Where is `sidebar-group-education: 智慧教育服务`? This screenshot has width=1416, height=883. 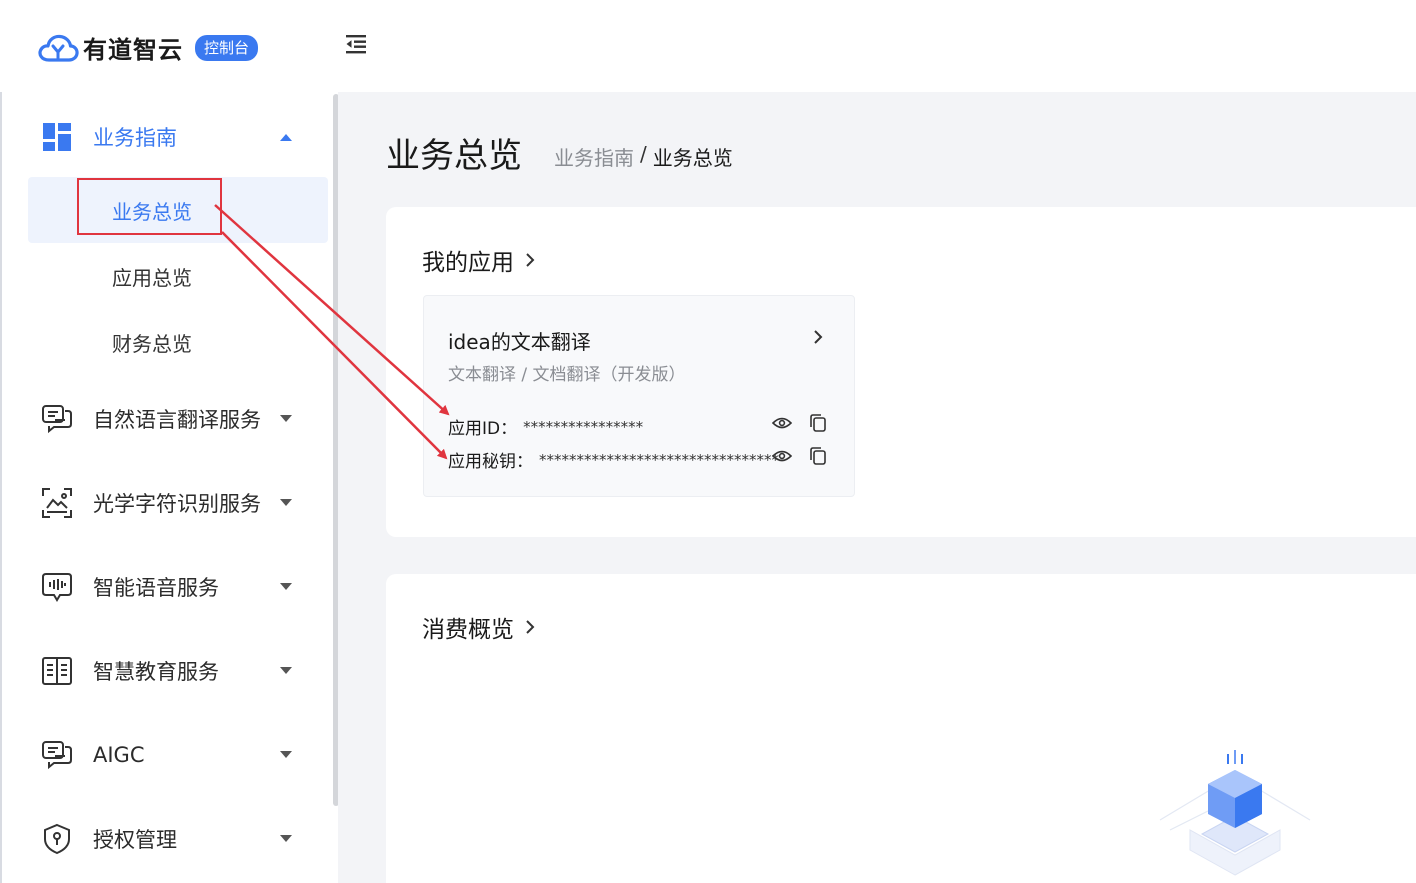
sidebar-group-education: 智慧教育服务 is located at coordinates (167, 671).